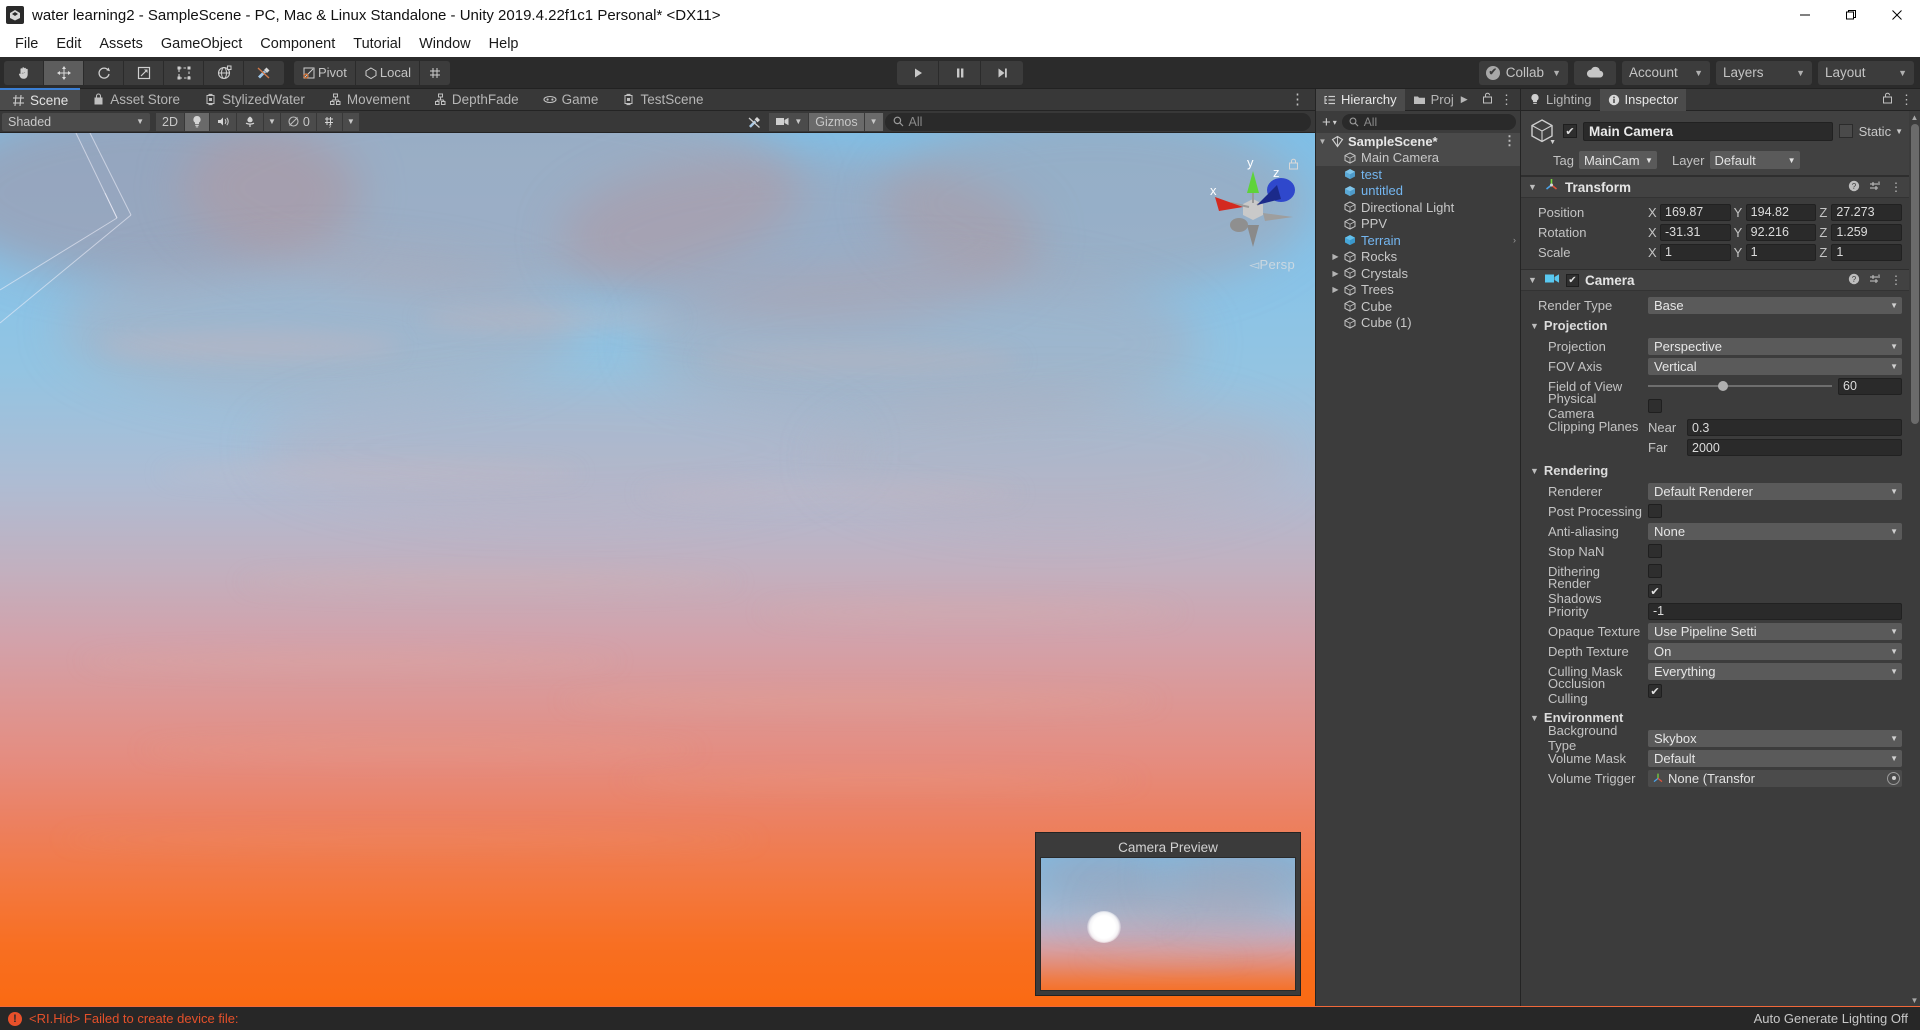  What do you see at coordinates (1440, 100) in the screenshot?
I see `tab-project: Proj ▶` at bounding box center [1440, 100].